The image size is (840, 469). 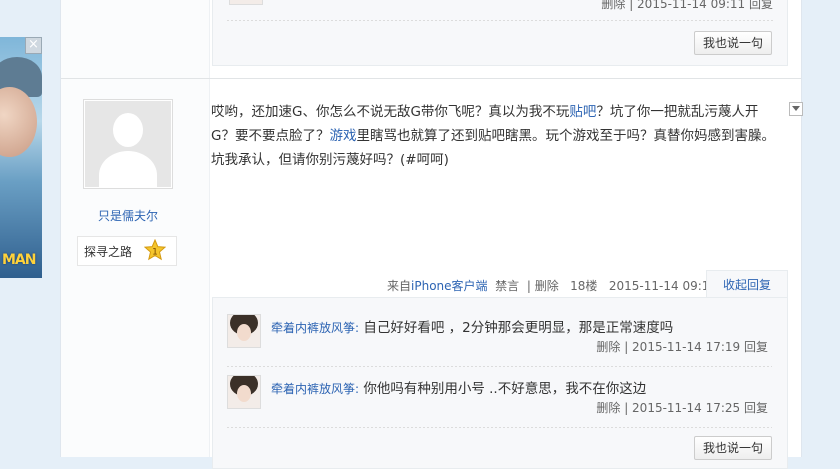 I want to click on author-avatar, so click(x=128, y=144).